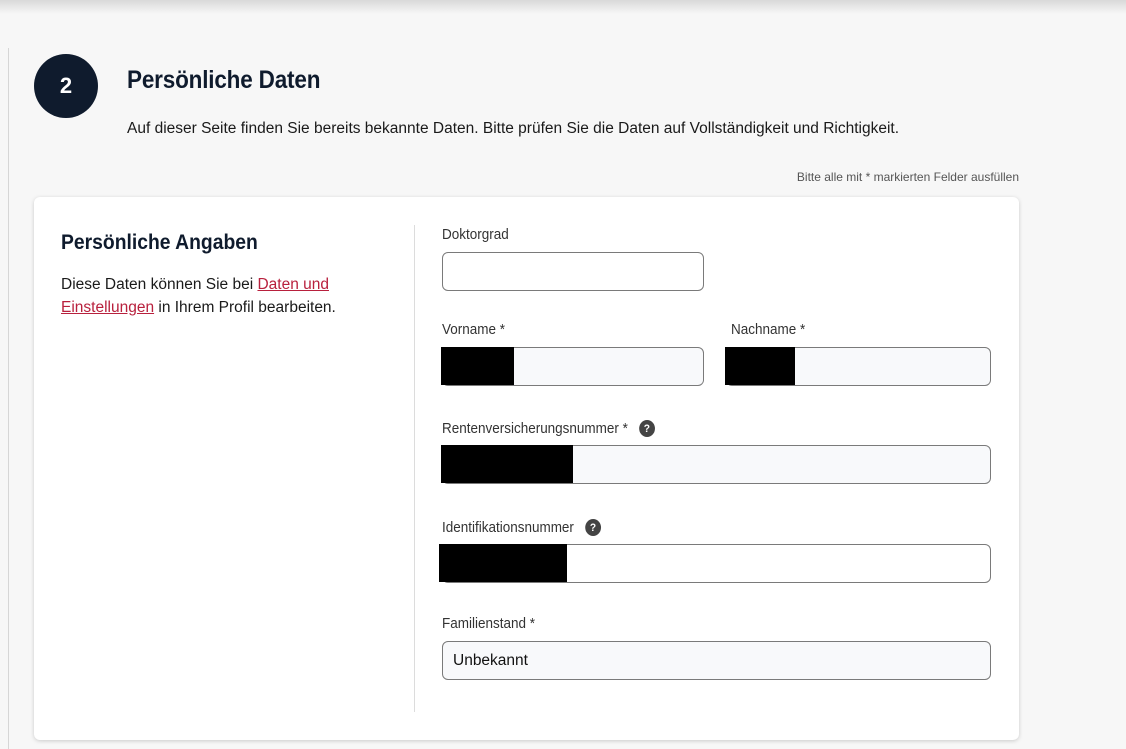 The height and width of the screenshot is (749, 1126). Describe the element at coordinates (535, 428) in the screenshot. I see `rvnr-label-text: Rentenversicherungsnummer *` at that location.